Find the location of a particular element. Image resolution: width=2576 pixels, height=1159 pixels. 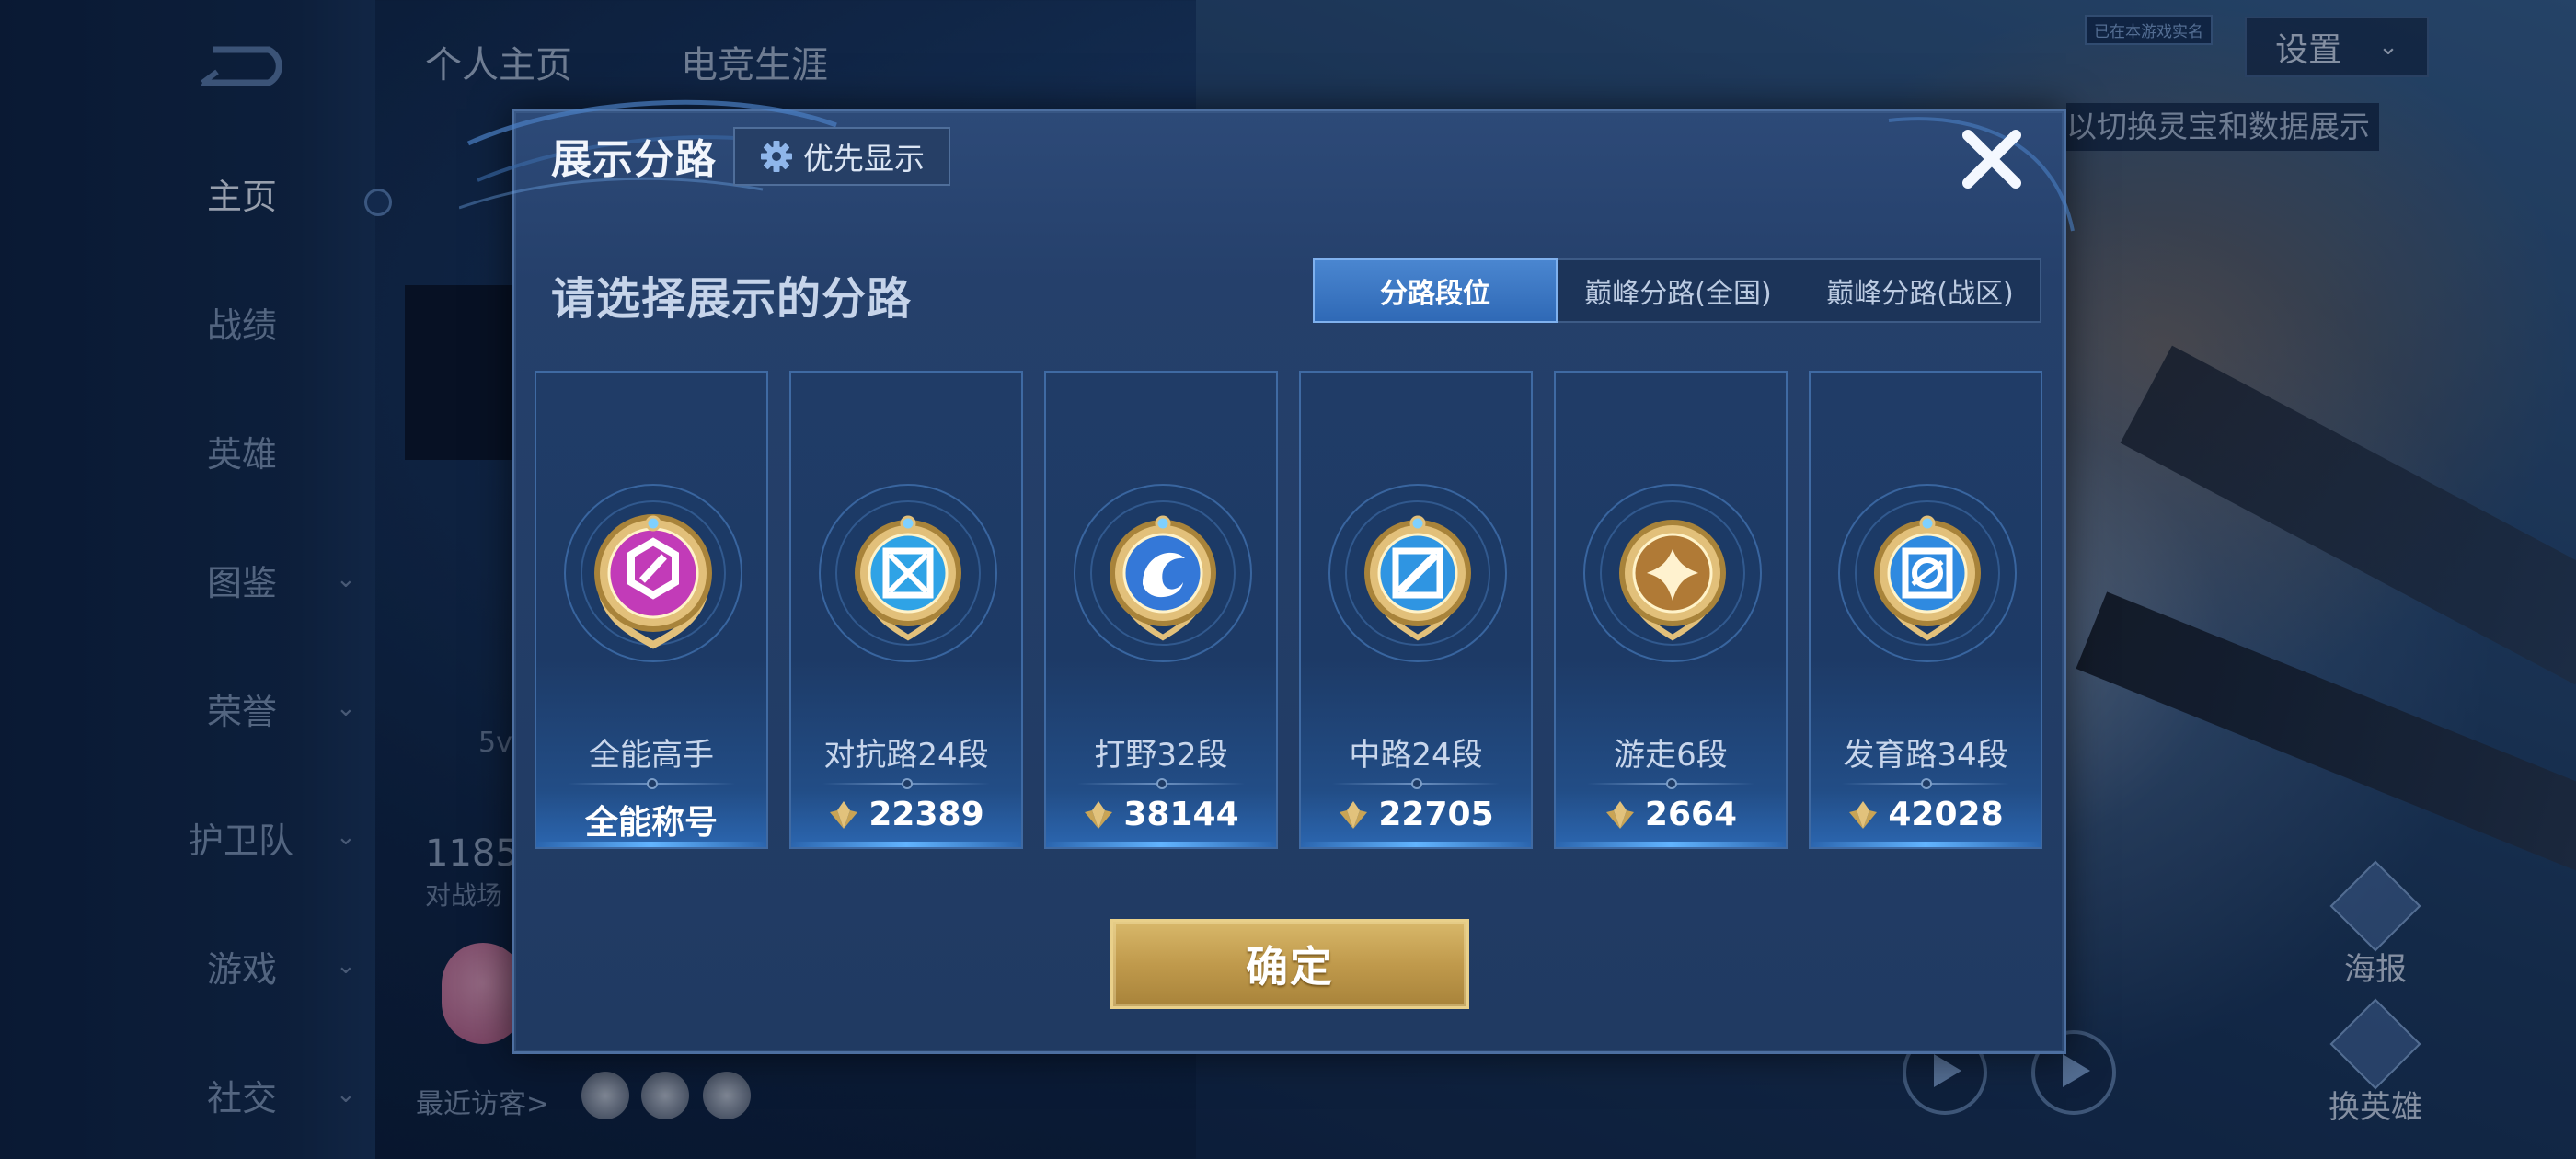

lane-card: 中路24段 22705 is located at coordinates (1416, 610).